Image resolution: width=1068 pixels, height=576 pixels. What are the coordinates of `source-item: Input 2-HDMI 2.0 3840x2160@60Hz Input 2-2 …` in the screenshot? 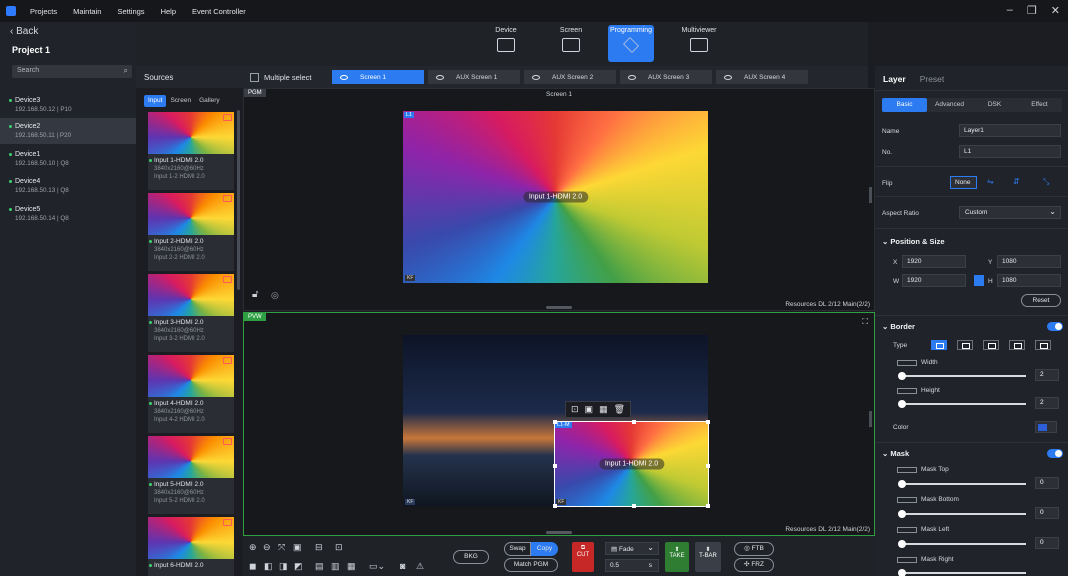 It's located at (191, 232).